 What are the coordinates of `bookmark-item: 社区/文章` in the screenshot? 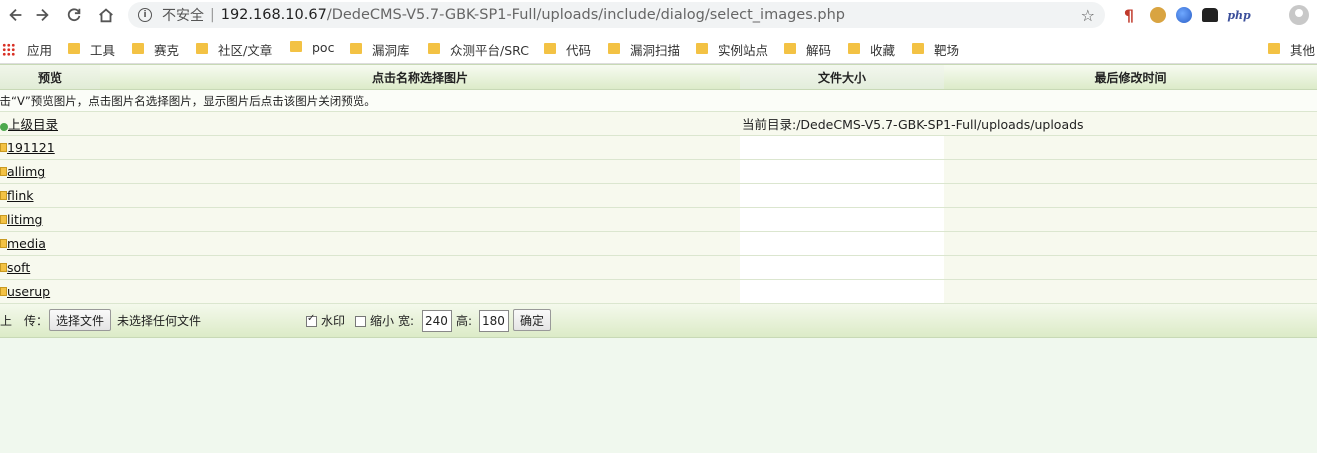 It's located at (234, 49).